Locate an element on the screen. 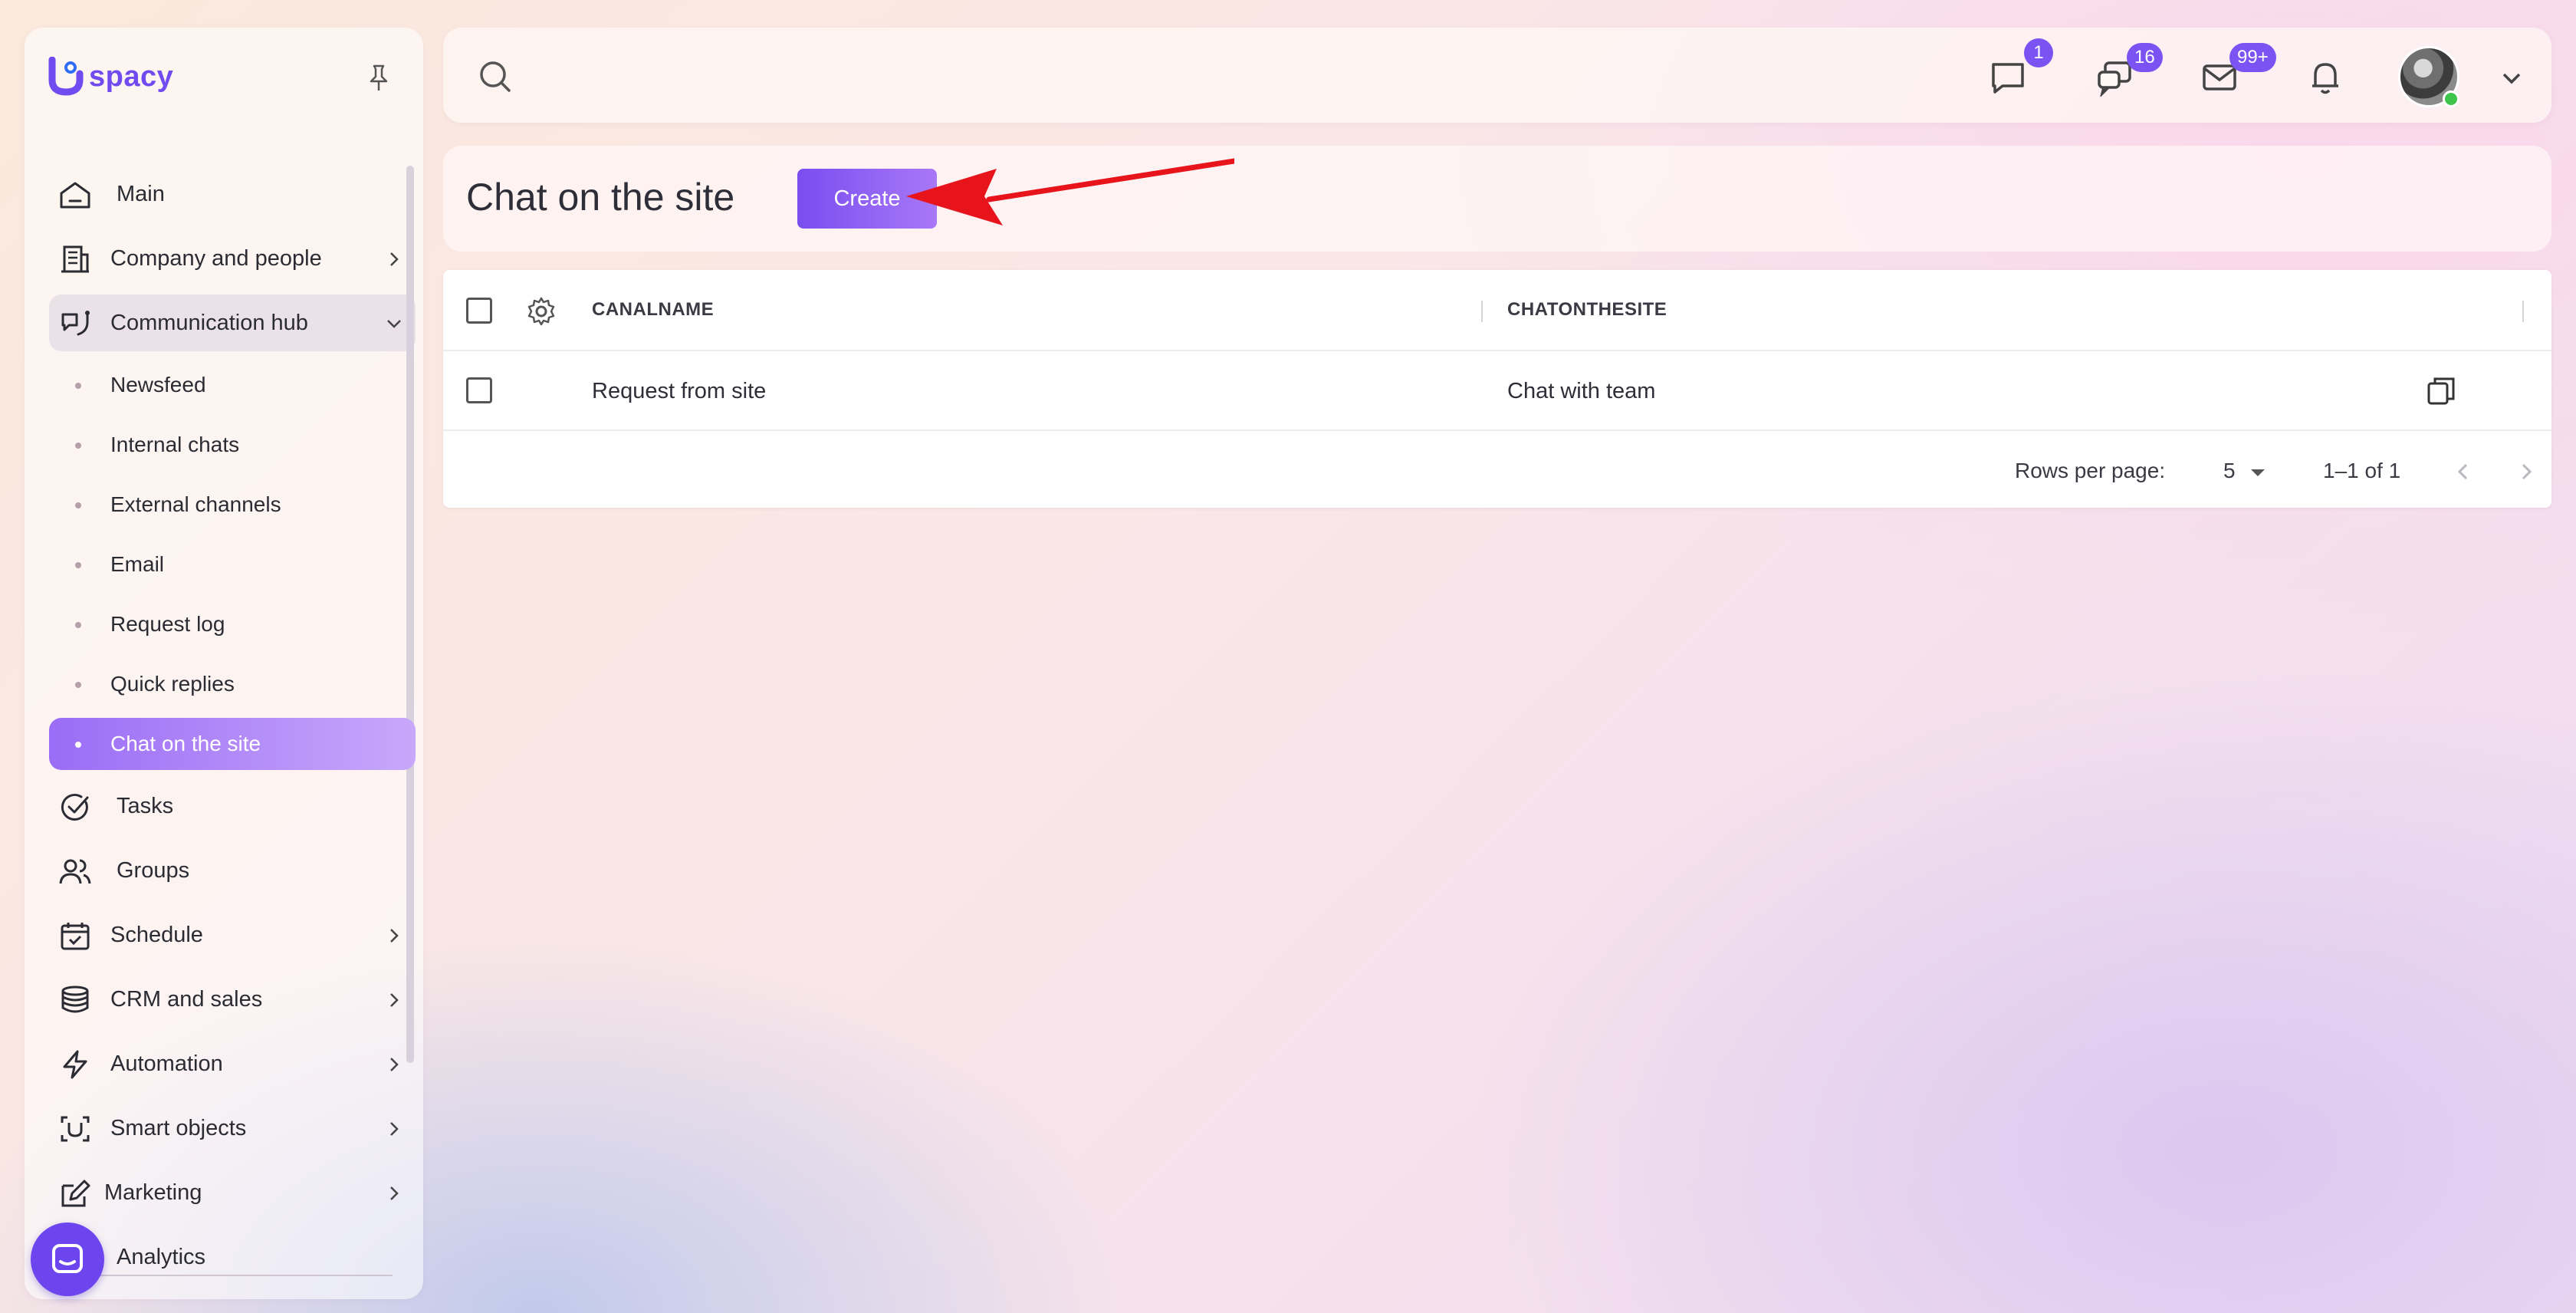 The image size is (2576, 1313). chat-widget-icon is located at coordinates (67, 1258).